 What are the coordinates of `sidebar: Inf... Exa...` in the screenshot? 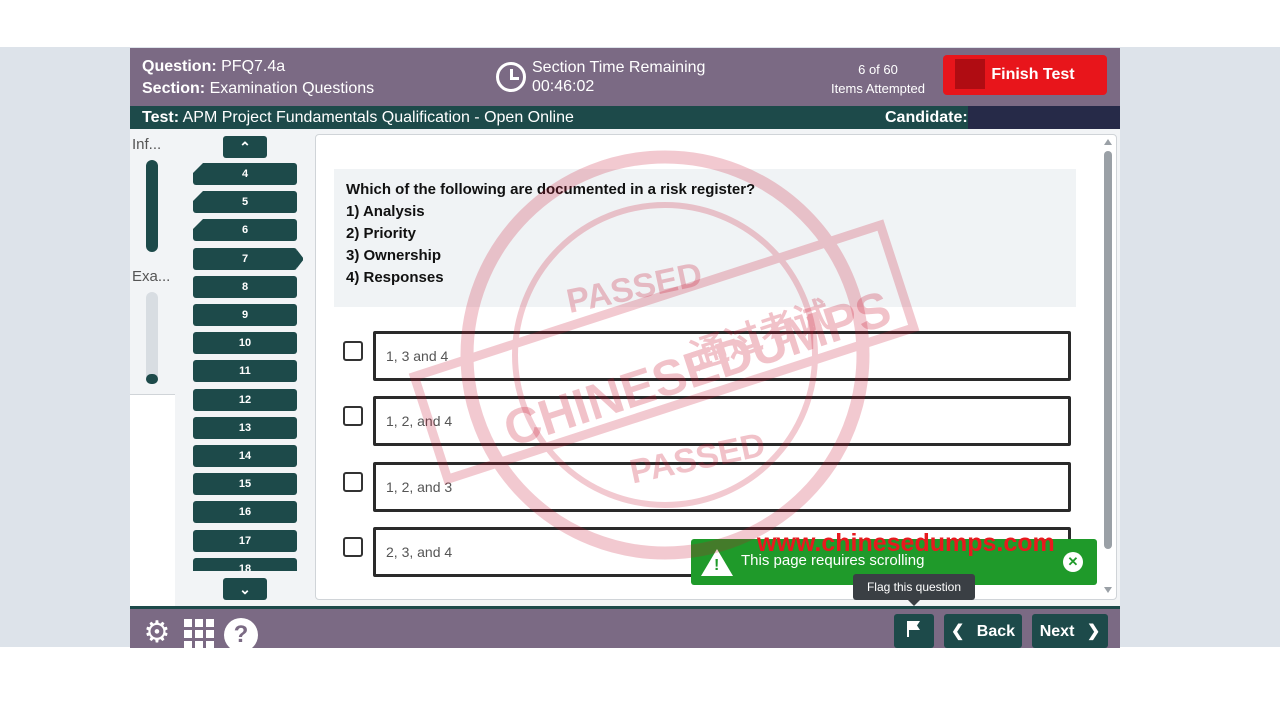 It's located at (152, 369).